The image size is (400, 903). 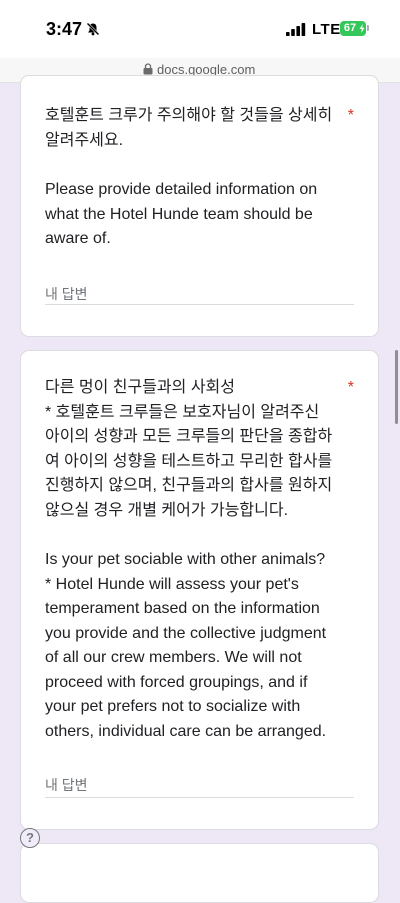 I want to click on status-bar: 3:47 LTE 67, so click(x=200, y=29).